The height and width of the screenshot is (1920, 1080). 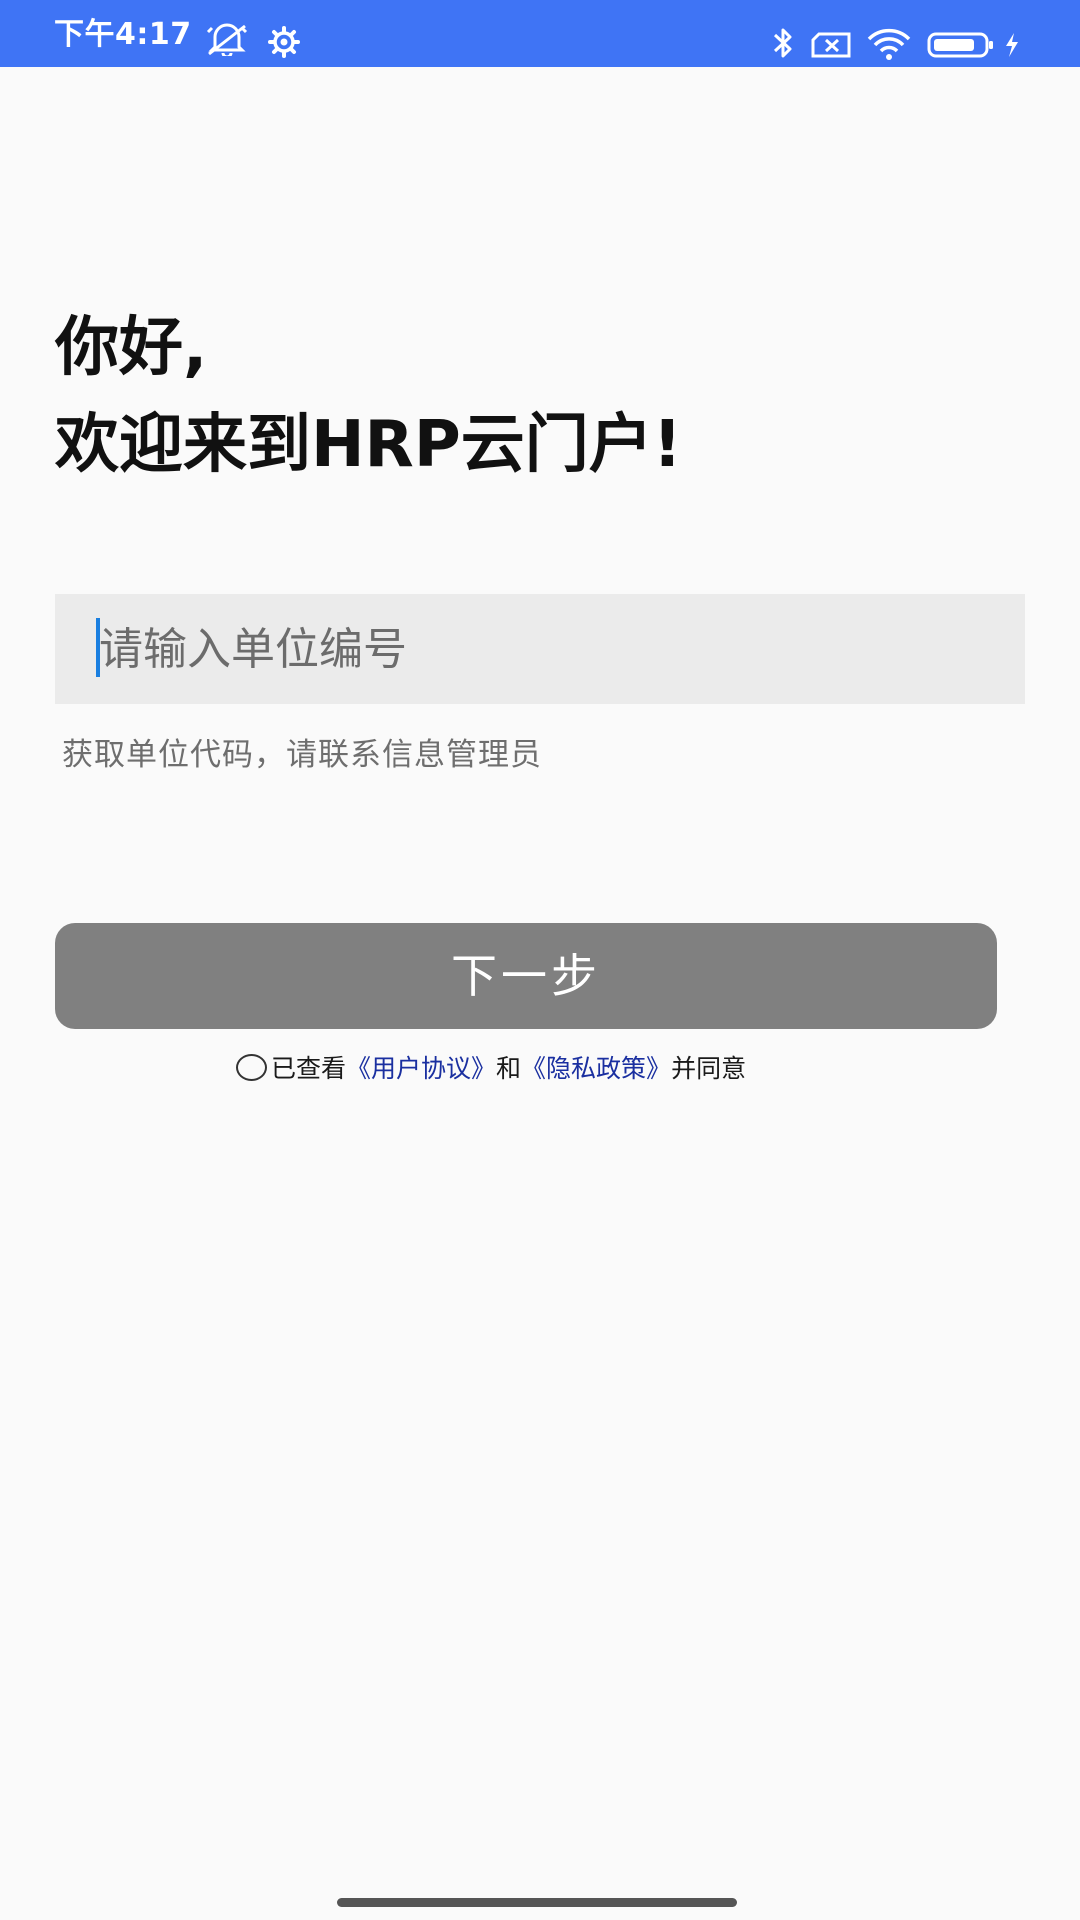 I want to click on welcome-heading: 你好, 欢迎来到HRP云门户!, so click(x=368, y=397).